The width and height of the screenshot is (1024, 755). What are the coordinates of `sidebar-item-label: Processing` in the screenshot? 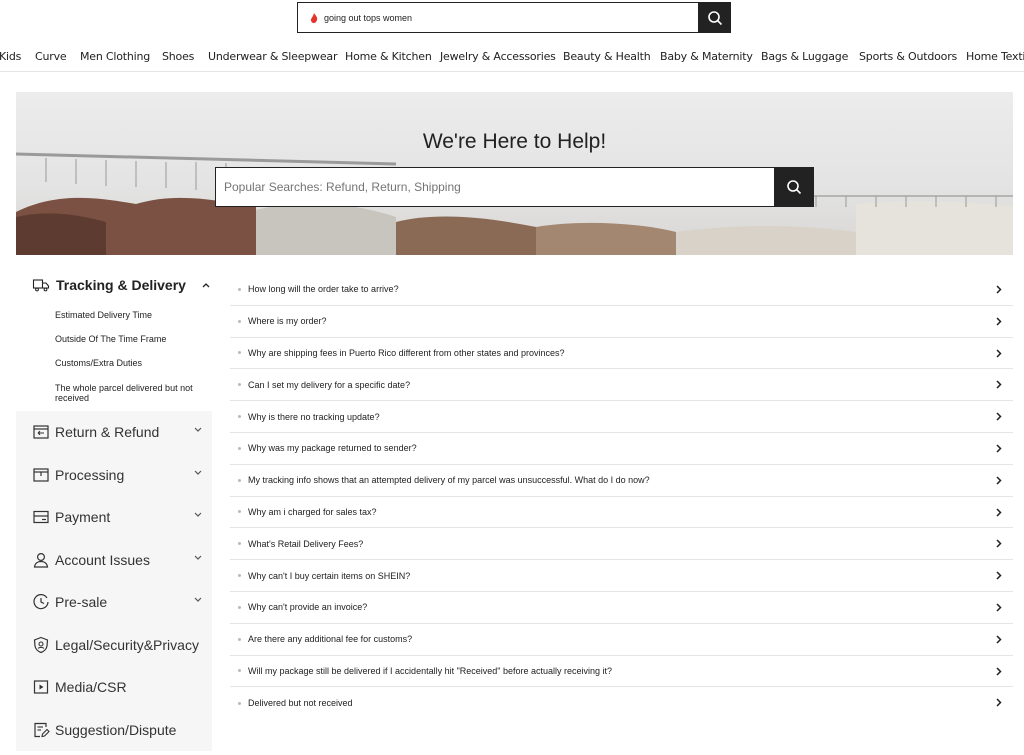 It's located at (90, 474).